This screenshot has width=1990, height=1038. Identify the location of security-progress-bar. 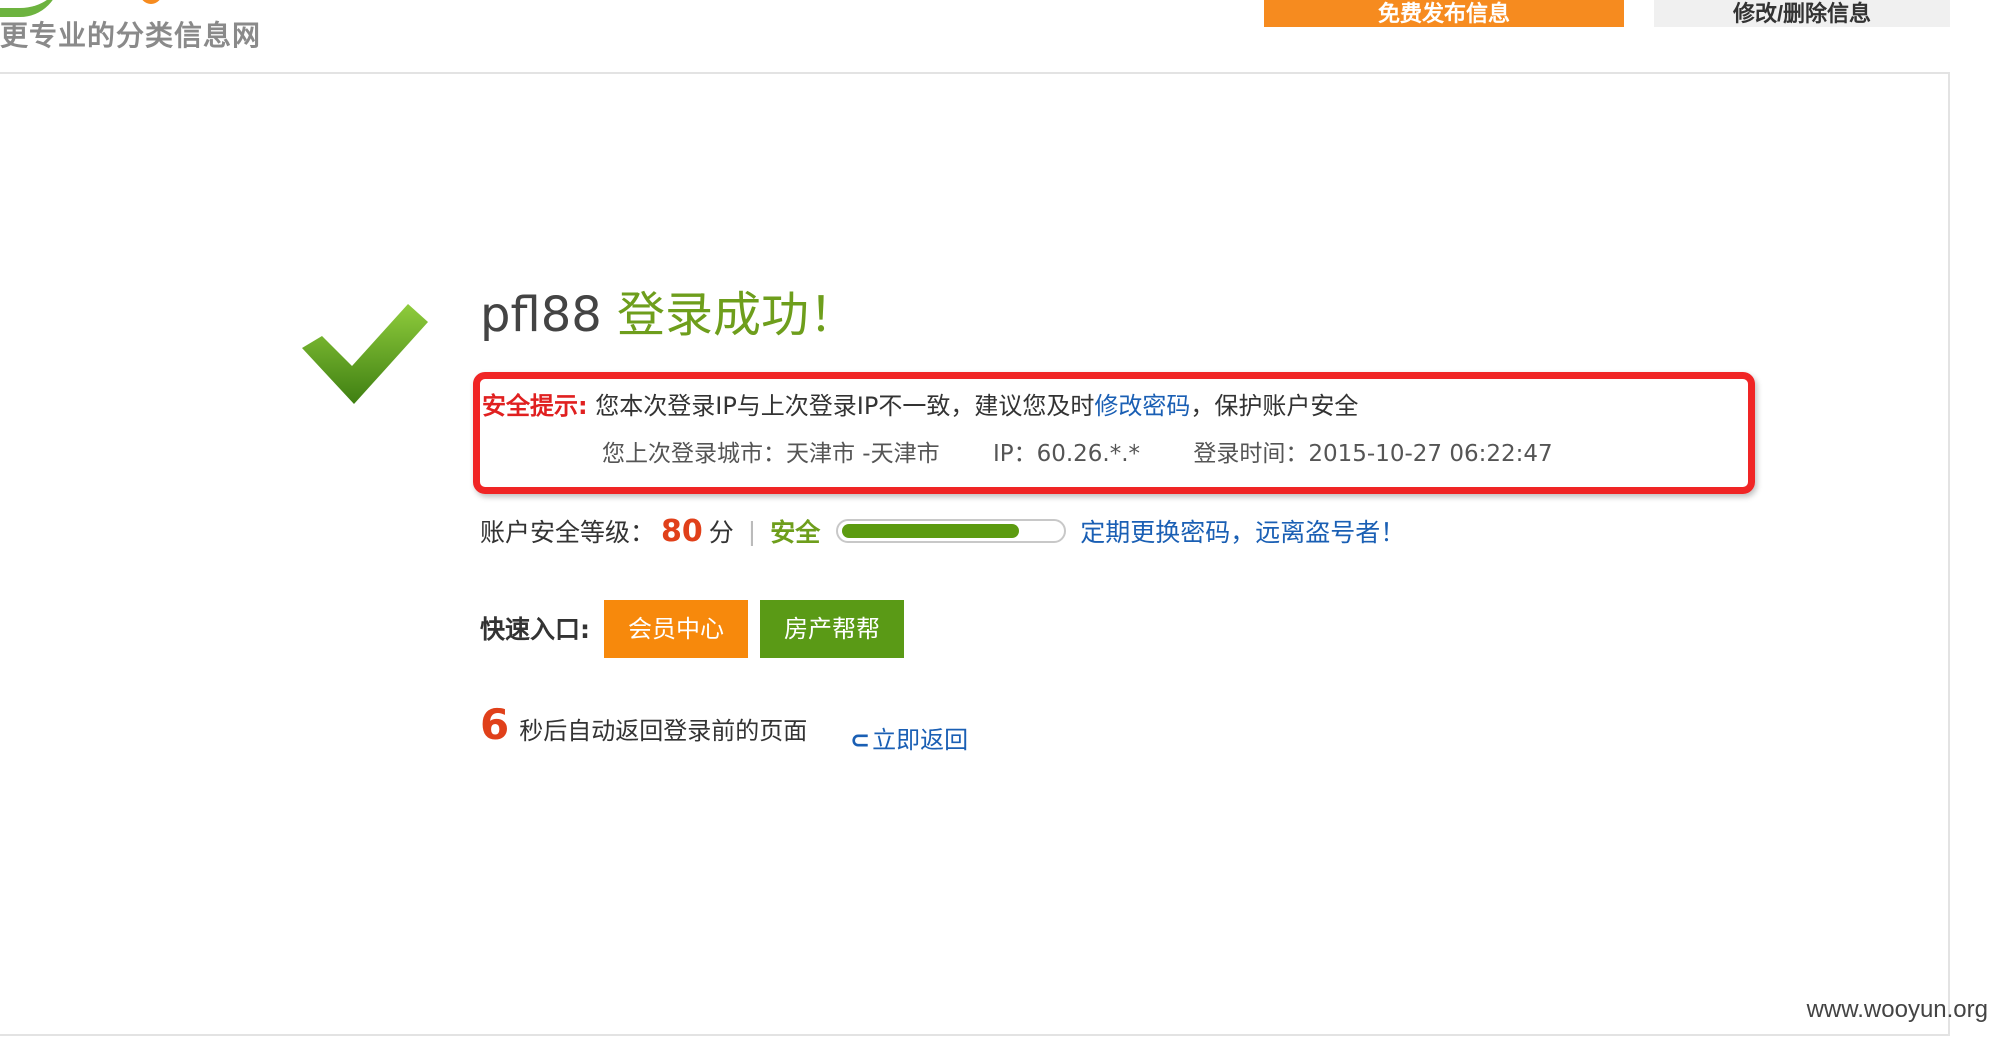
(951, 531).